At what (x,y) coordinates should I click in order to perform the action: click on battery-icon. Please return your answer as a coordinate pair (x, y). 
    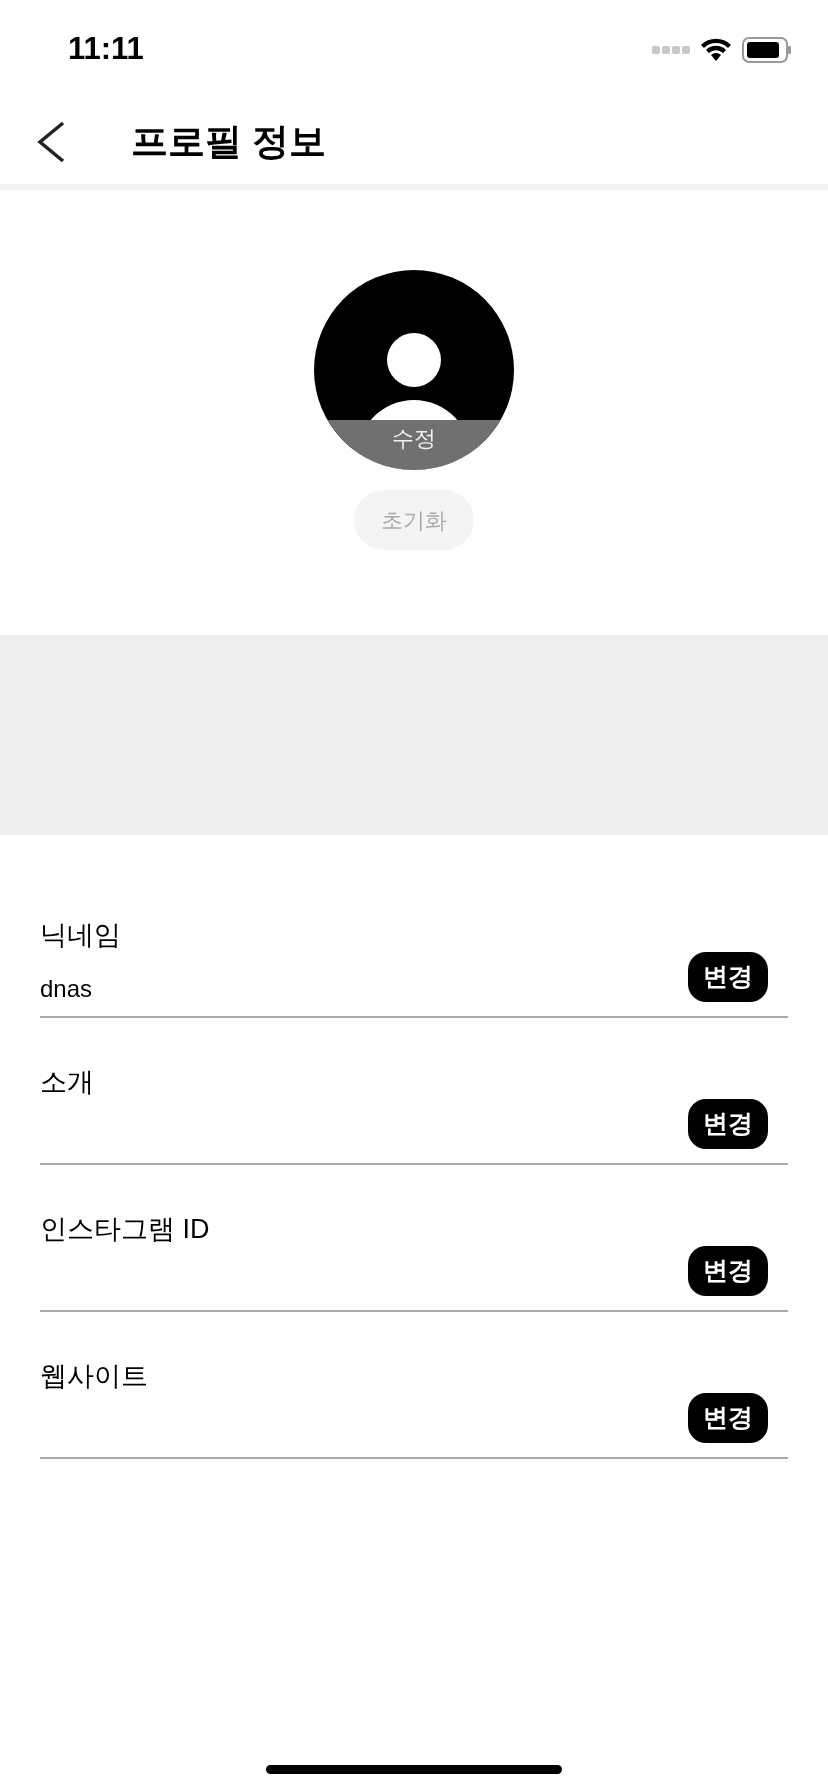
    Looking at the image, I should click on (767, 50).